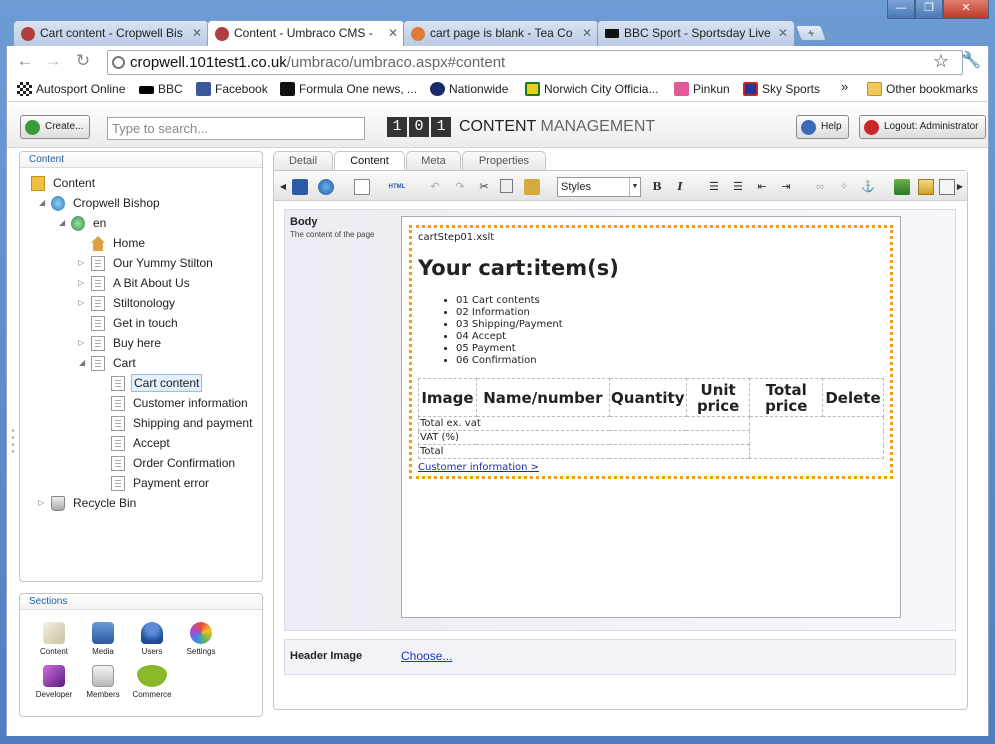 The image size is (995, 744). I want to click on tree-label: Our Yummy Stilton, so click(163, 263).